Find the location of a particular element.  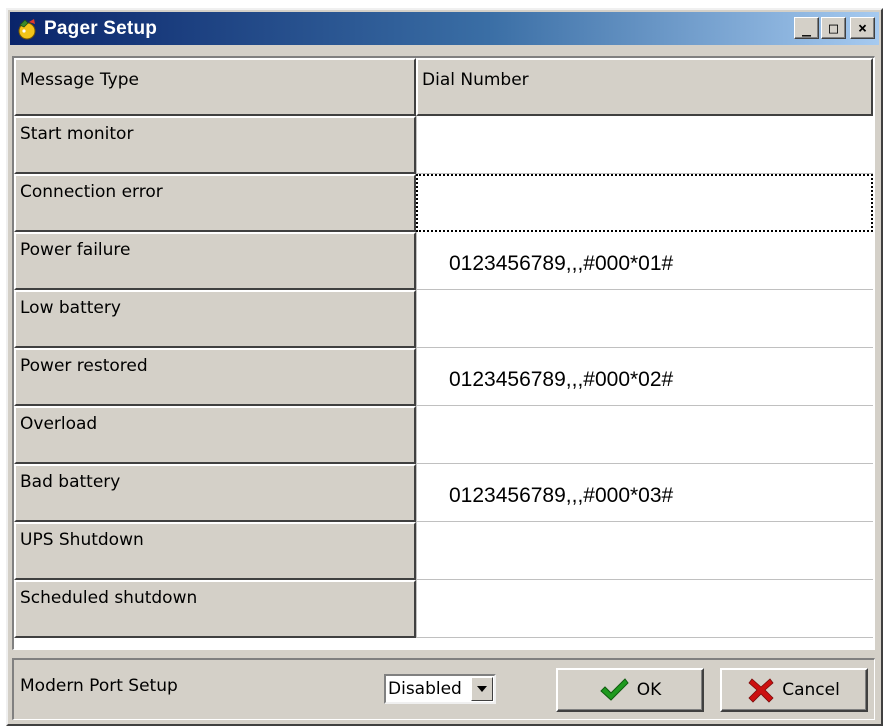

table-row: Bad battery 0123456789,,,#000*03# is located at coordinates (443, 493).